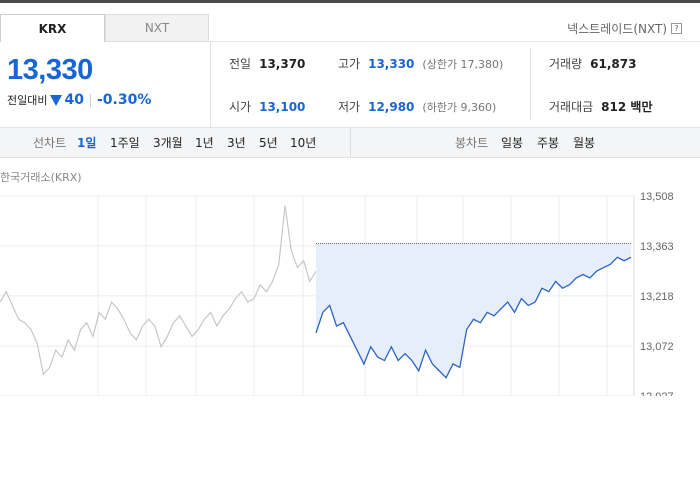  Describe the element at coordinates (27, 100) in the screenshot. I see `change-label: 전일대비` at that location.